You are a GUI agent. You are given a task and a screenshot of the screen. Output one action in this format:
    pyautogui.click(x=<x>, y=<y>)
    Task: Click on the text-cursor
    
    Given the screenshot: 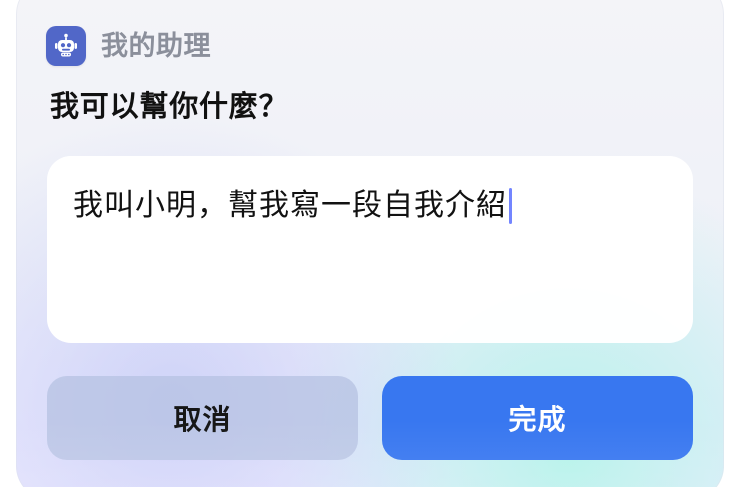 What is the action you would take?
    pyautogui.click(x=510, y=206)
    